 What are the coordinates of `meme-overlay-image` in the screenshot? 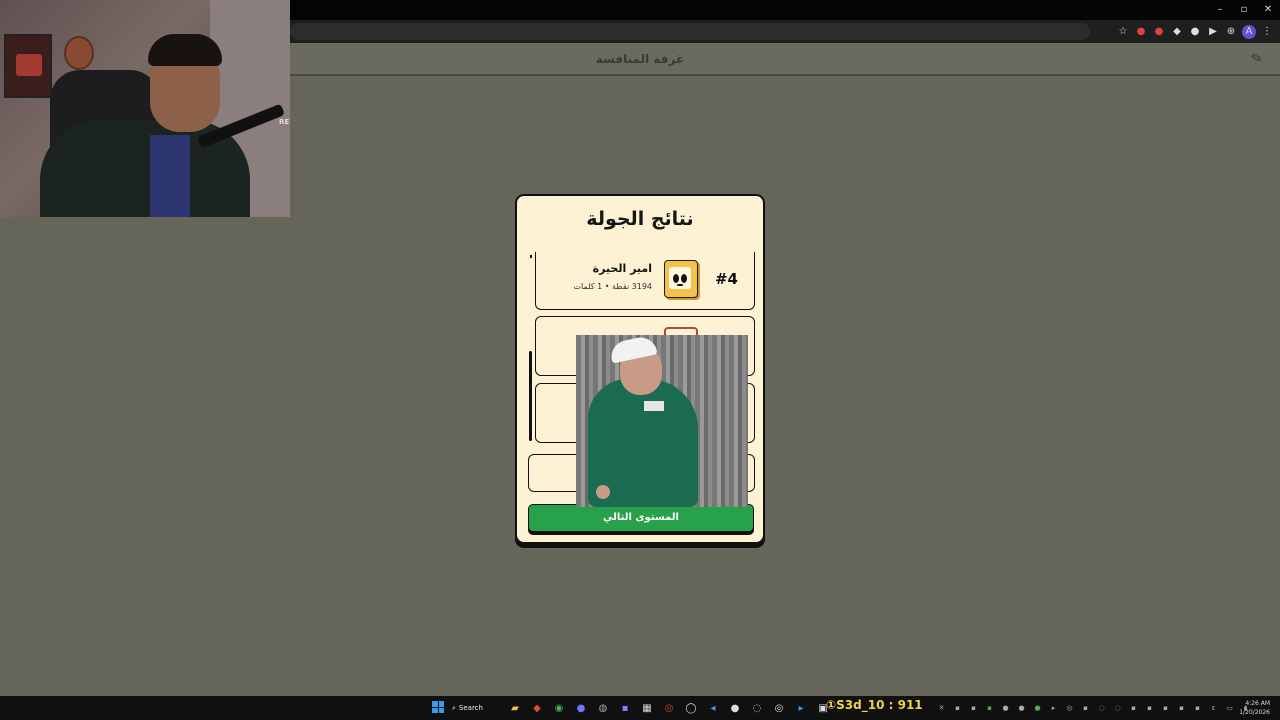 It's located at (662, 421).